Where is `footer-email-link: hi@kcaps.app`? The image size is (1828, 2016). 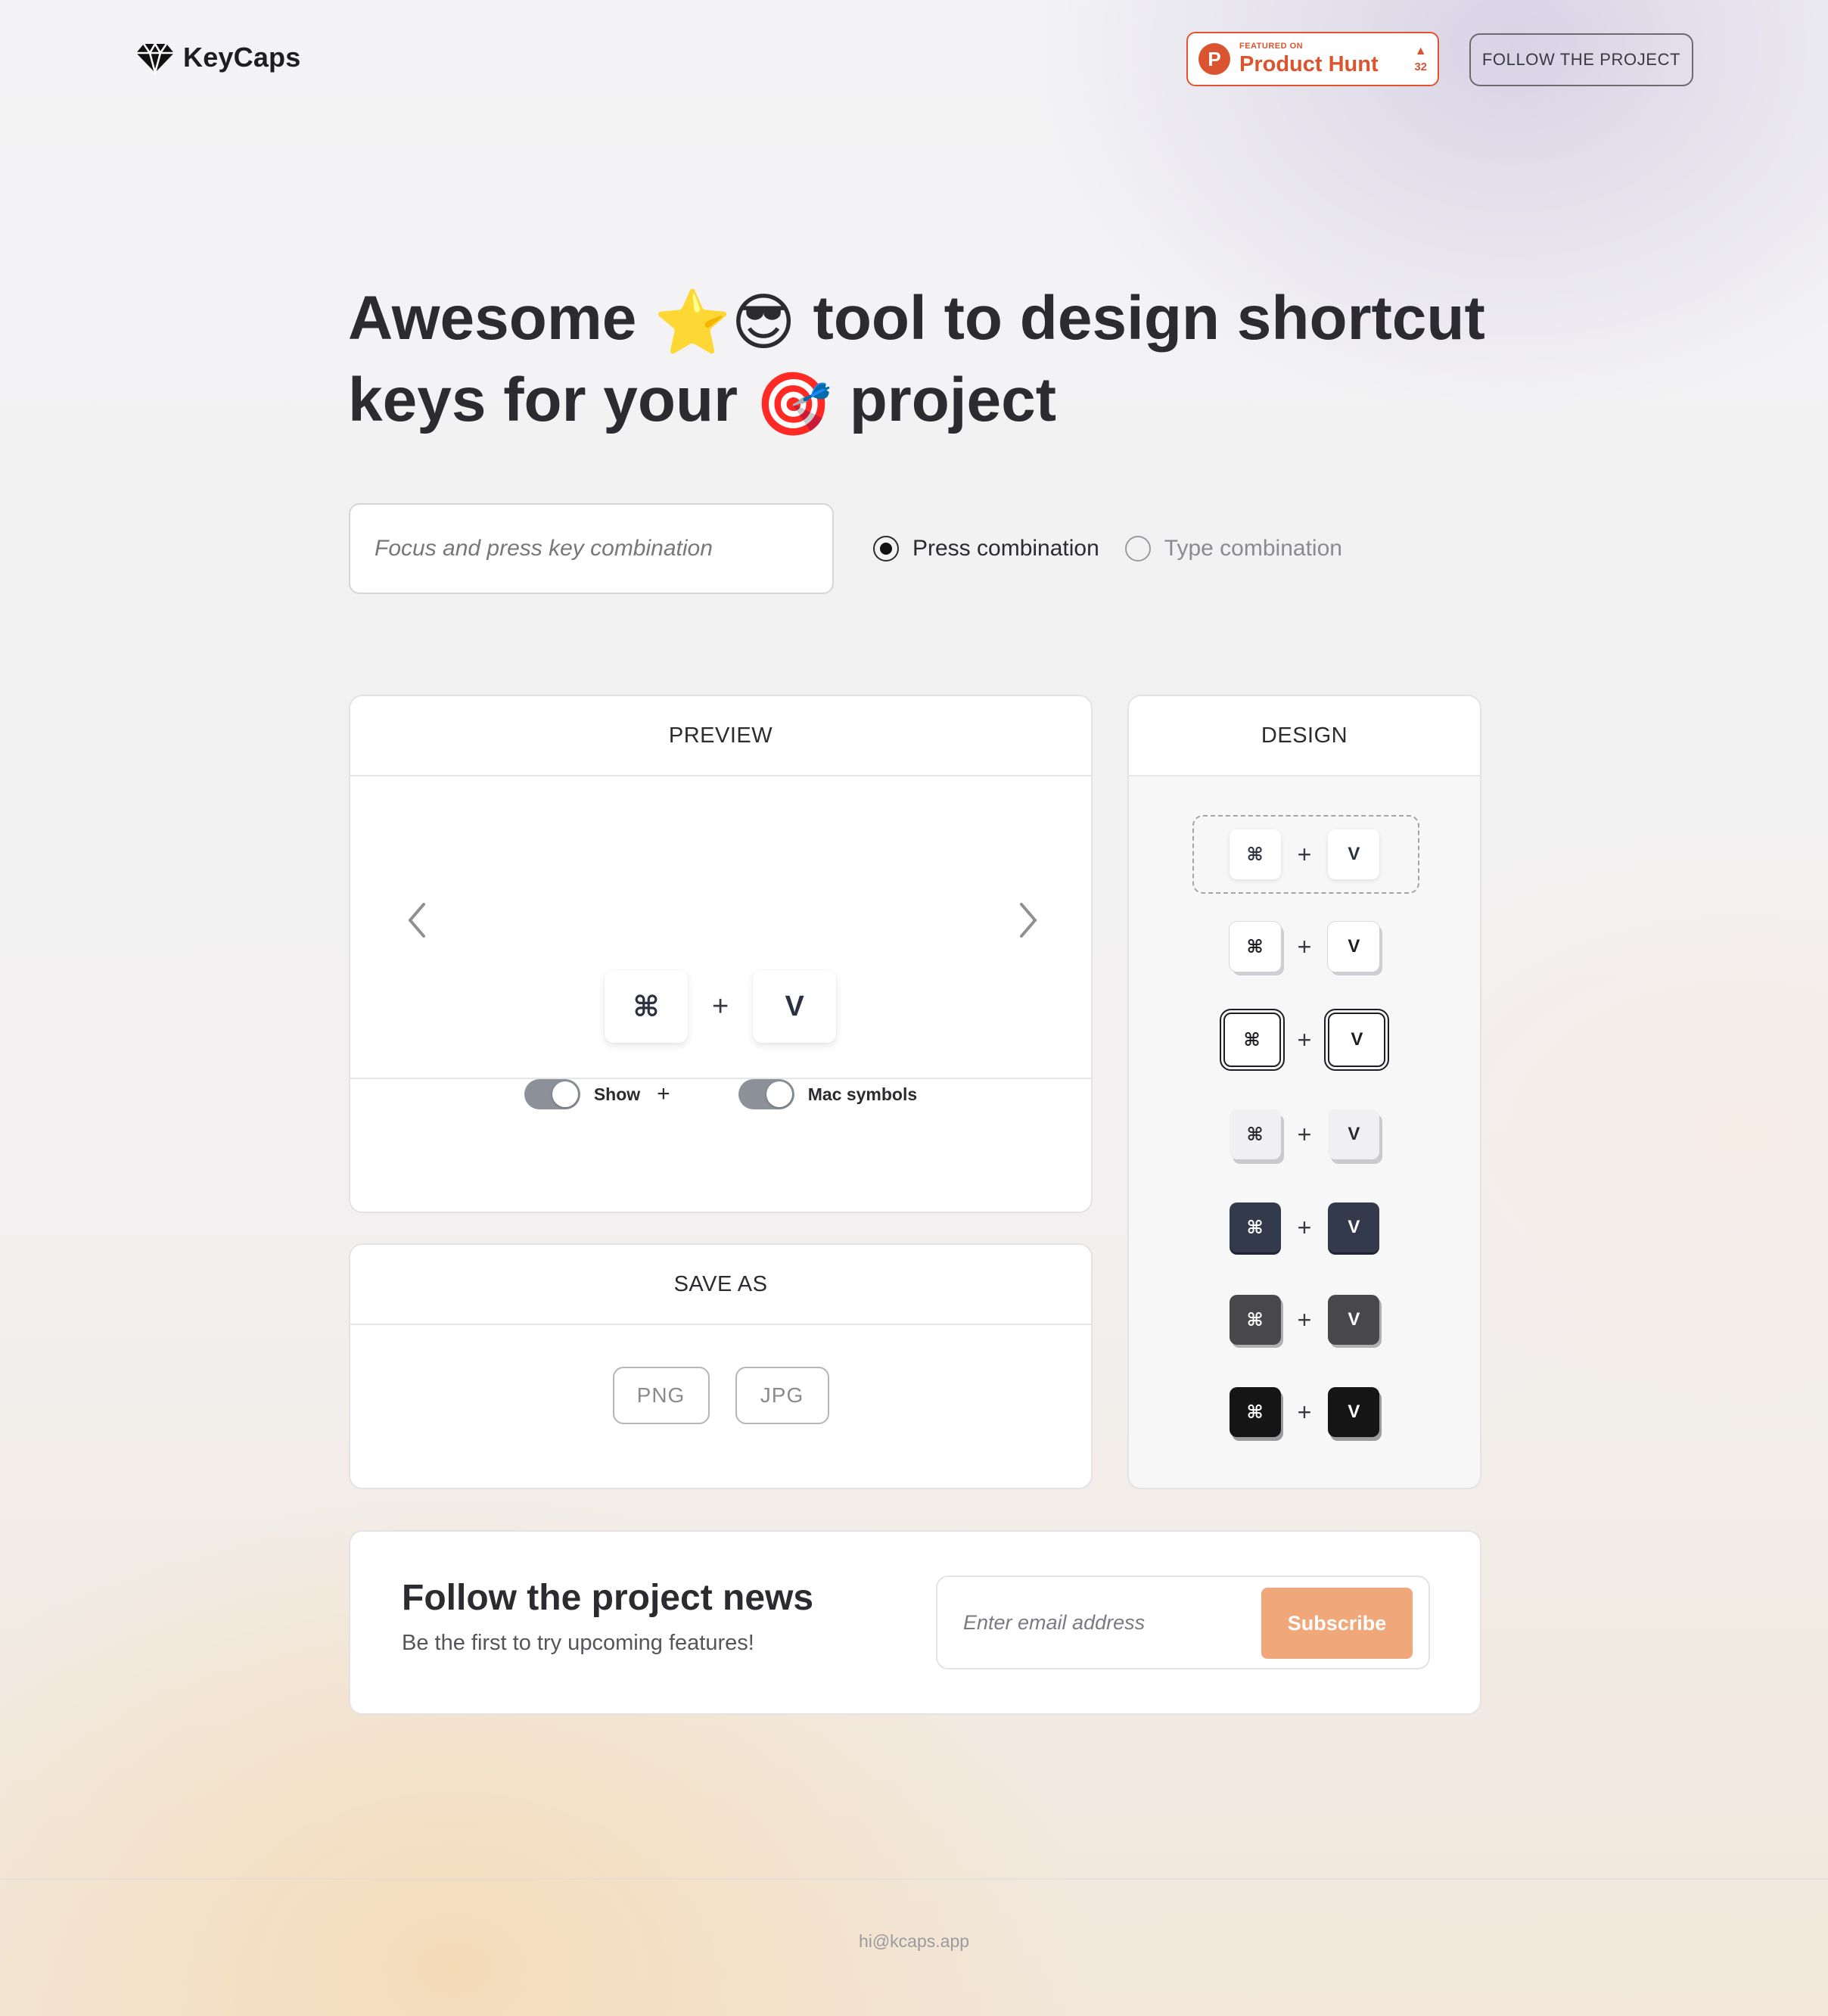
footer-email-link: hi@kcaps.app is located at coordinates (914, 1942).